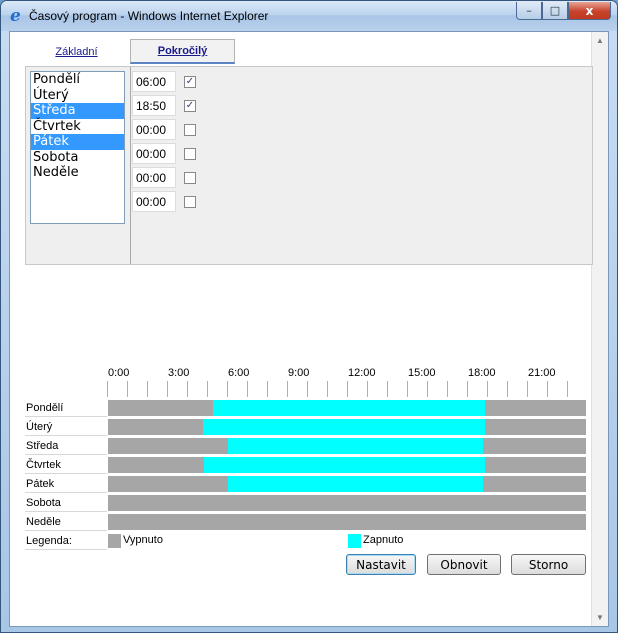 This screenshot has width=618, height=633. Describe the element at coordinates (362, 373) in the screenshot. I see `hour-label: 12:00` at that location.